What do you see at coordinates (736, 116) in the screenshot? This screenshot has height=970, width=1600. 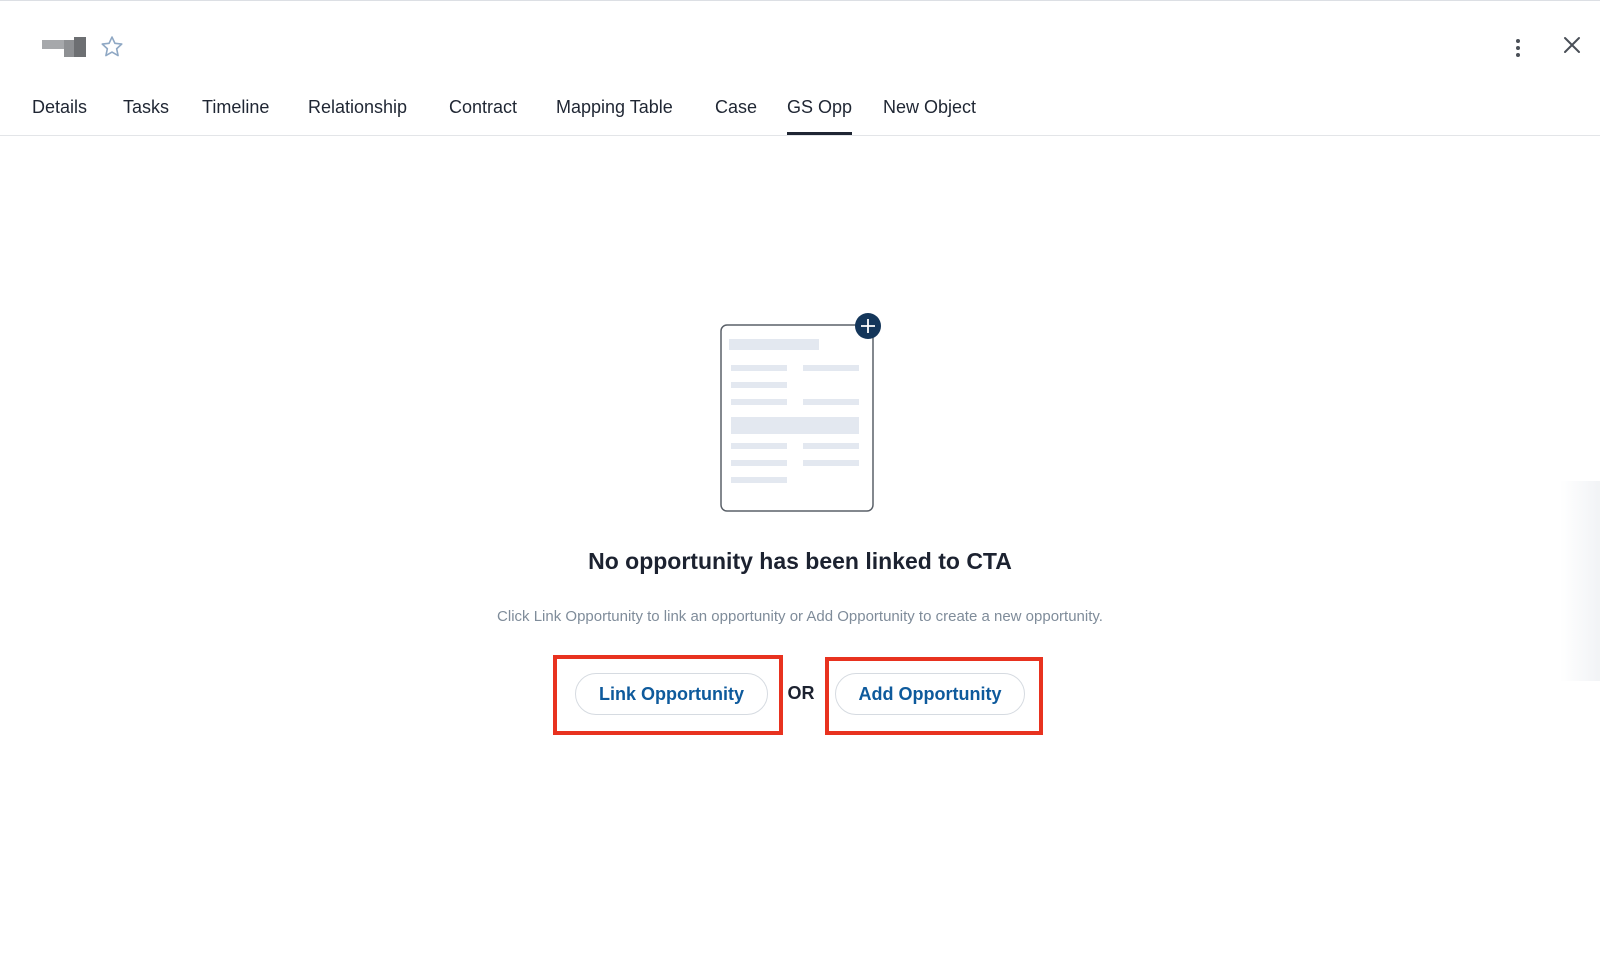 I see `tab-case: Case` at bounding box center [736, 116].